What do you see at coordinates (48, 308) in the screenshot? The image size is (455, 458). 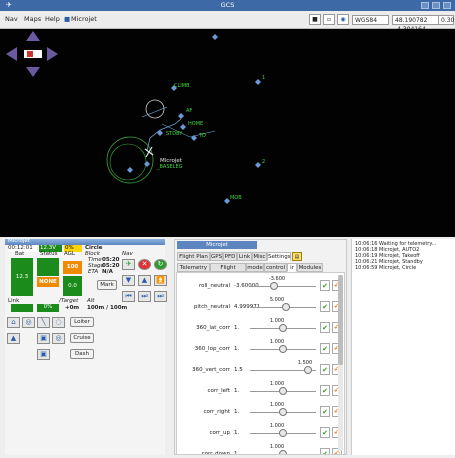 I see `link-value: 0%` at bounding box center [48, 308].